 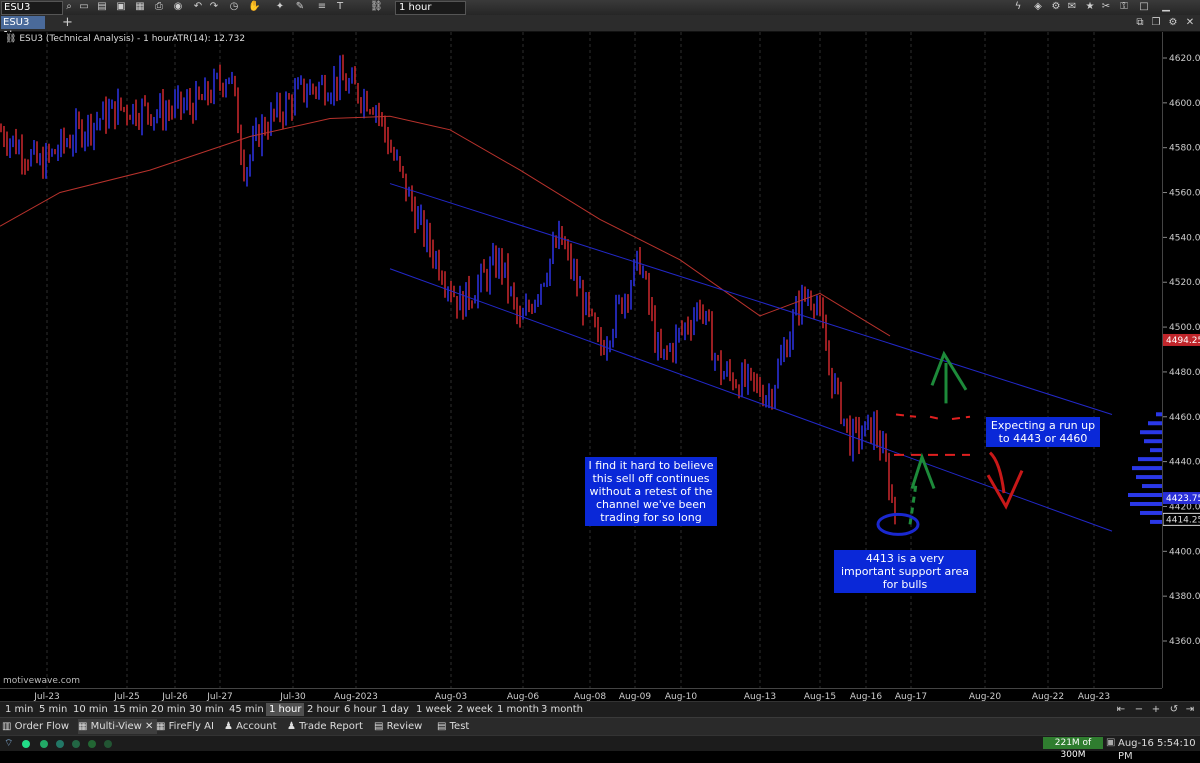 What do you see at coordinates (1110, 742) in the screenshot?
I see `trash-icon: ▣` at bounding box center [1110, 742].